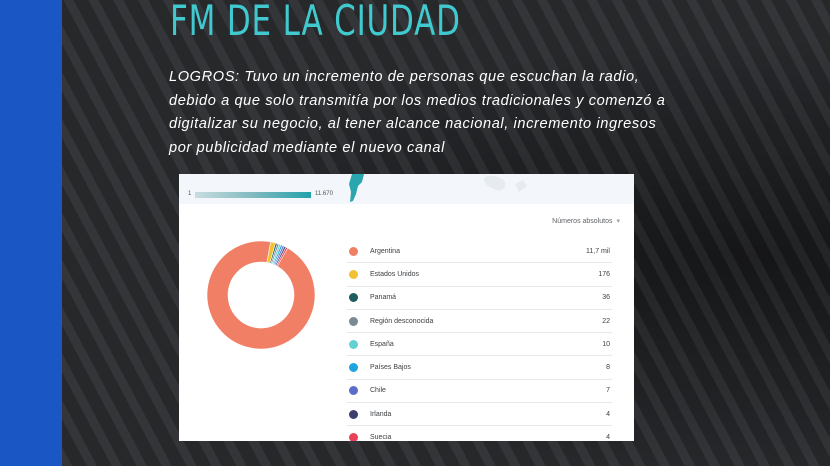 Image resolution: width=830 pixels, height=466 pixels. Describe the element at coordinates (479, 252) in the screenshot. I see `list-item: Argentina 11,7 mil` at that location.